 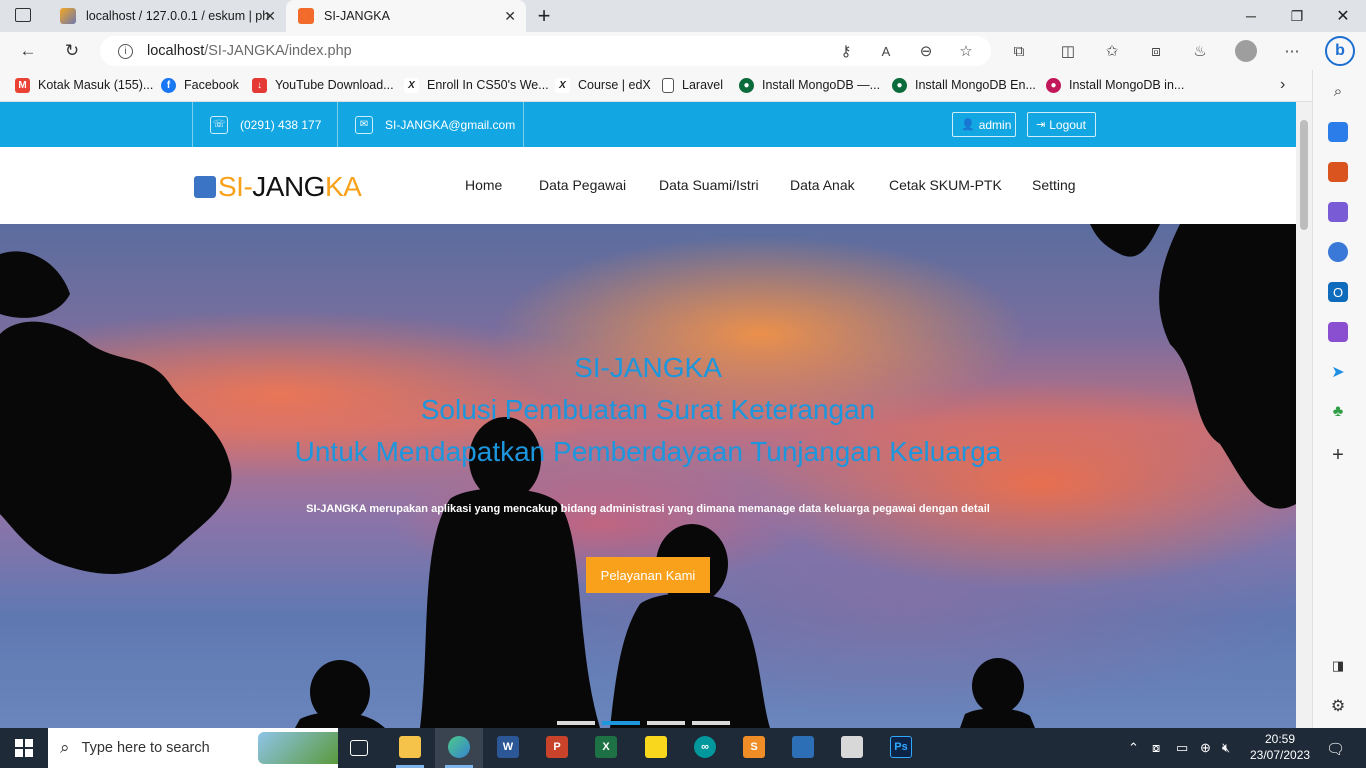 What do you see at coordinates (1205, 748) in the screenshot?
I see `language-globe-icon: ⊕` at bounding box center [1205, 748].